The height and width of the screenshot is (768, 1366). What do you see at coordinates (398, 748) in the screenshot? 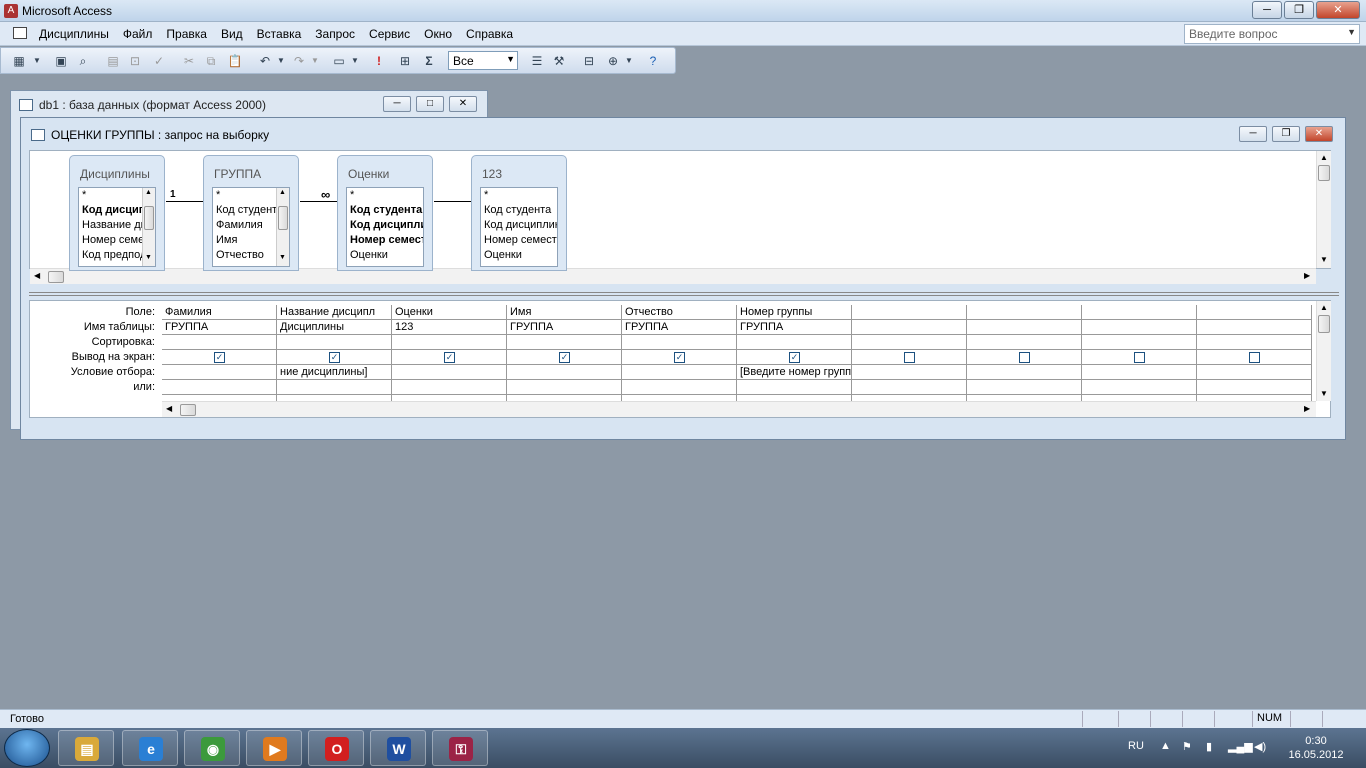
I see `taskbar-word-button: W` at bounding box center [398, 748].